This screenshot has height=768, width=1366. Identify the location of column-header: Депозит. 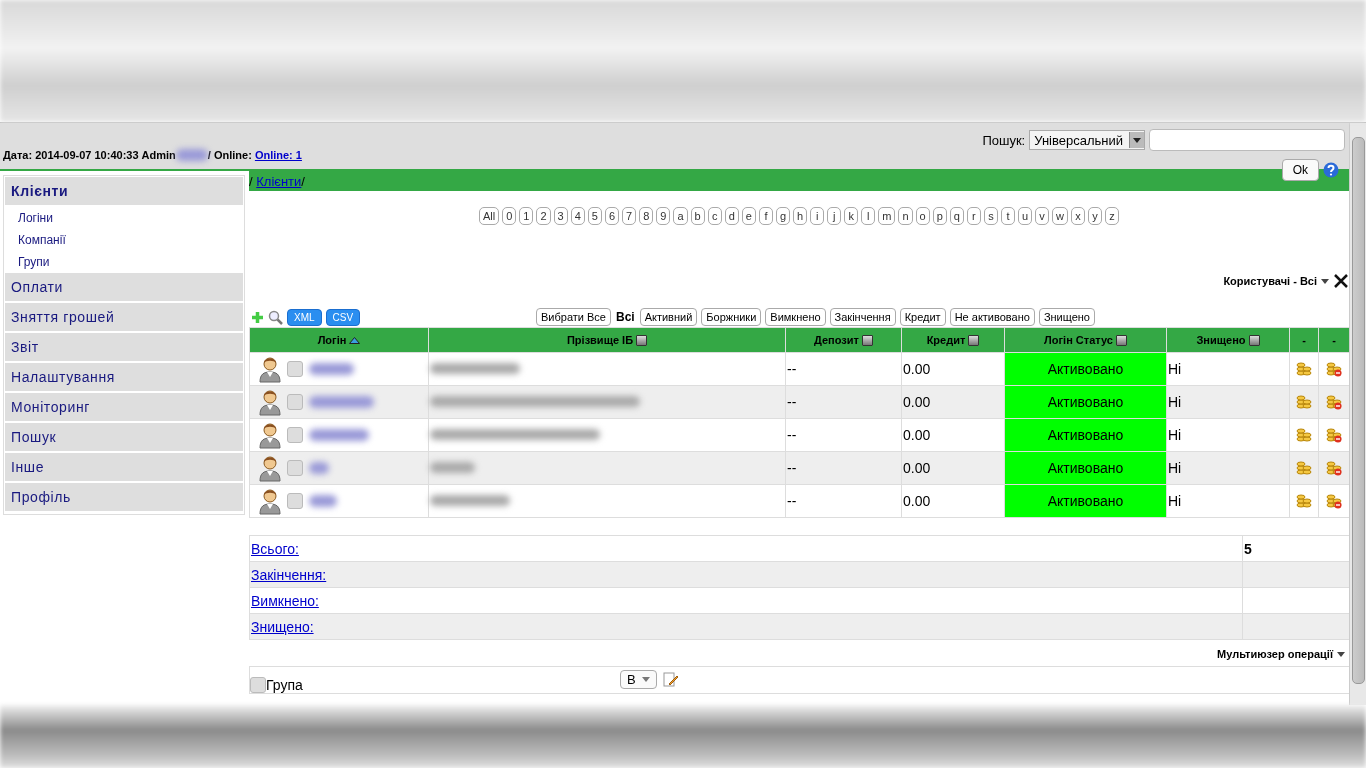
(843, 340).